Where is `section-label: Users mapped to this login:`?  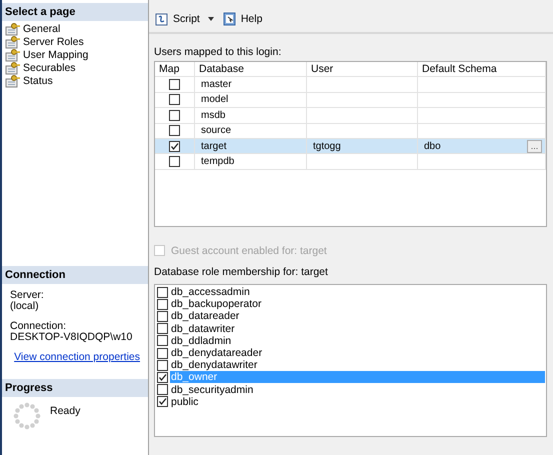 section-label: Users mapped to this login: is located at coordinates (218, 52).